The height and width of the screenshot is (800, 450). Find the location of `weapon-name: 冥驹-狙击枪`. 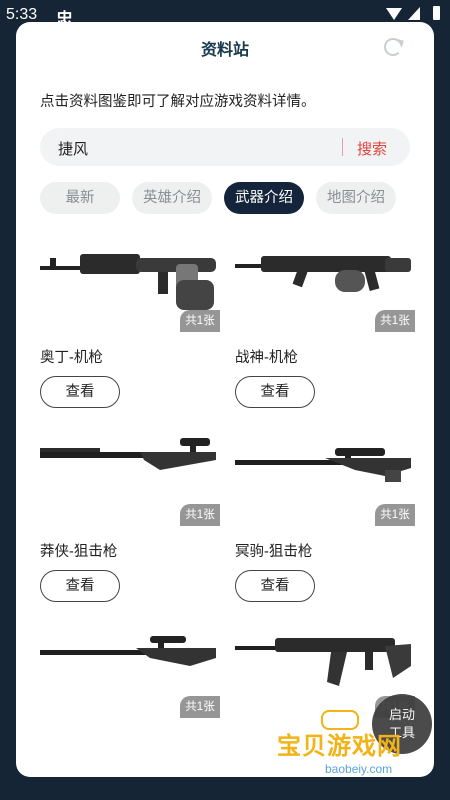

weapon-name: 冥驹-狙击枪 is located at coordinates (274, 552).